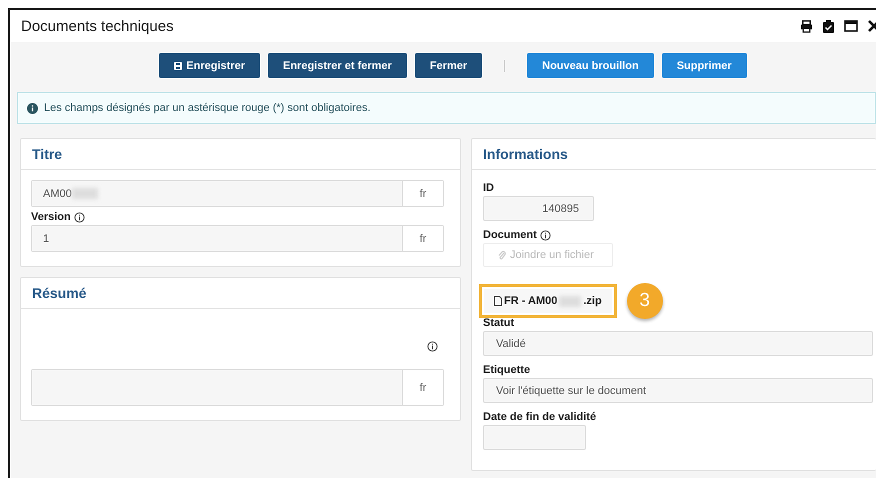 This screenshot has width=876, height=478. I want to click on field-label: Date de fin de validité, so click(539, 417).